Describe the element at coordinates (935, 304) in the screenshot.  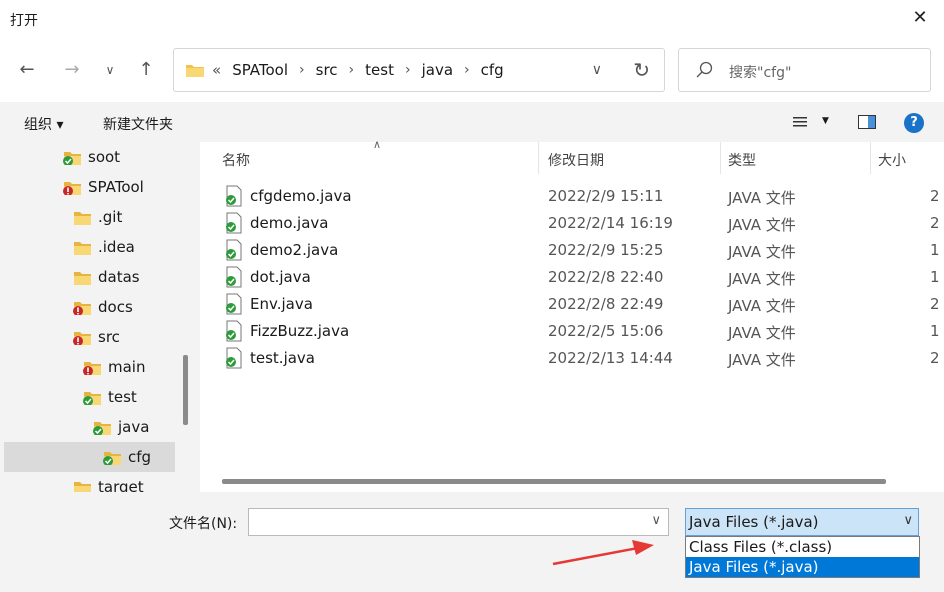
I see `file-size: 2` at that location.